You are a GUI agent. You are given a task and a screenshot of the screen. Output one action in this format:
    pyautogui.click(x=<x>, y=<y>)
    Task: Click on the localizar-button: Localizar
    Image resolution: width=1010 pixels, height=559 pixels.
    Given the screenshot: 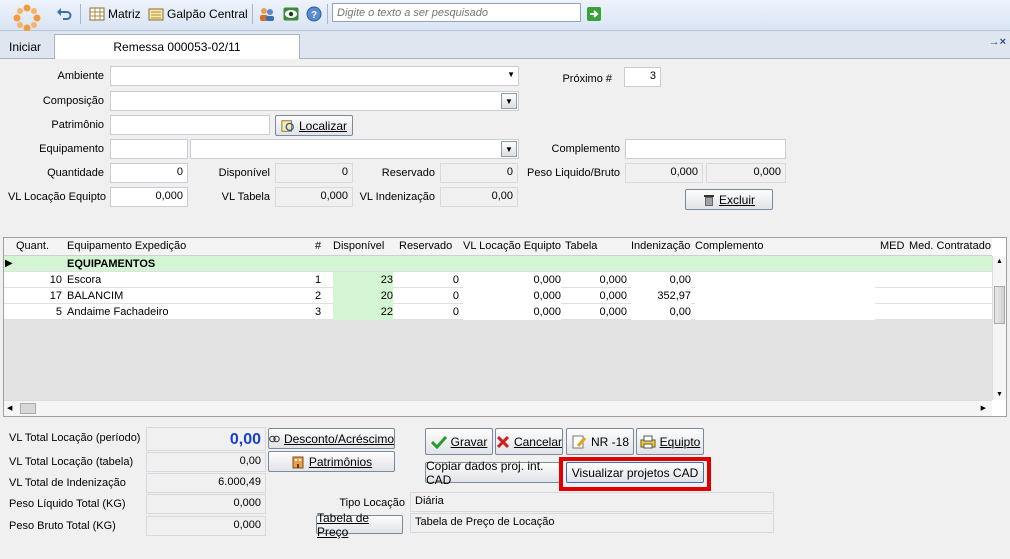 What is the action you would take?
    pyautogui.click(x=314, y=125)
    